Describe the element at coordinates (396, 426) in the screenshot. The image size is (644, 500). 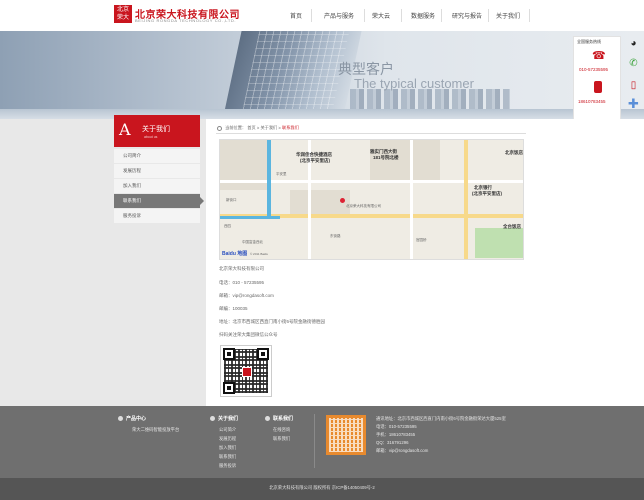
I see `footer-phone: 电话：010-57235595` at that location.